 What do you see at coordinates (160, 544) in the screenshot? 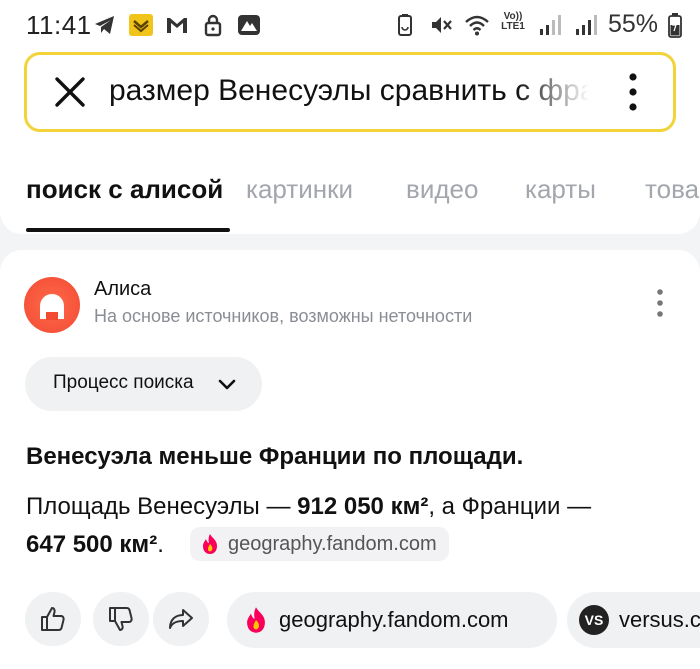
I see `answer-text: .` at bounding box center [160, 544].